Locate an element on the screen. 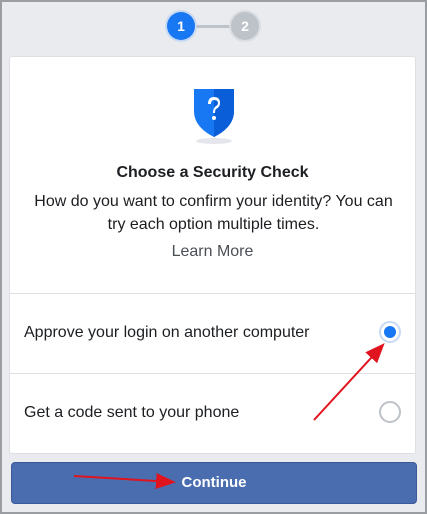 Image resolution: width=427 pixels, height=514 pixels. option-phone-code: Get a code sent to your phone is located at coordinates (212, 413).